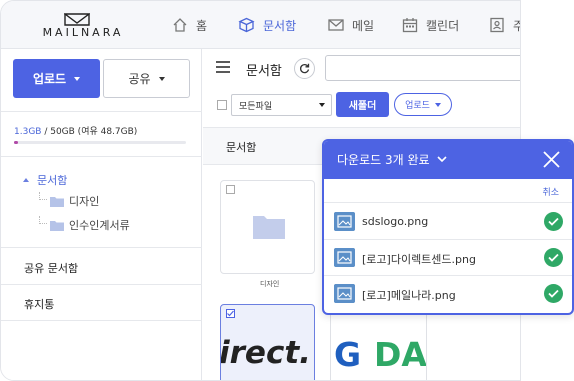 The height and width of the screenshot is (381, 574). What do you see at coordinates (89, 132) in the screenshot?
I see `storage-total: / 50GB (여유 48.7GB)` at bounding box center [89, 132].